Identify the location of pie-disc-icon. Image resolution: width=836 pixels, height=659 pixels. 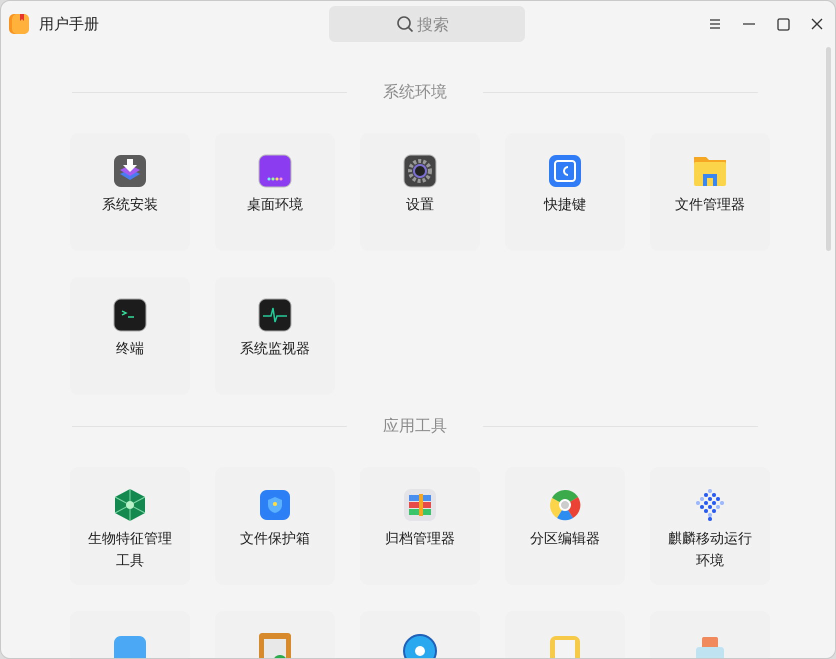
(565, 505).